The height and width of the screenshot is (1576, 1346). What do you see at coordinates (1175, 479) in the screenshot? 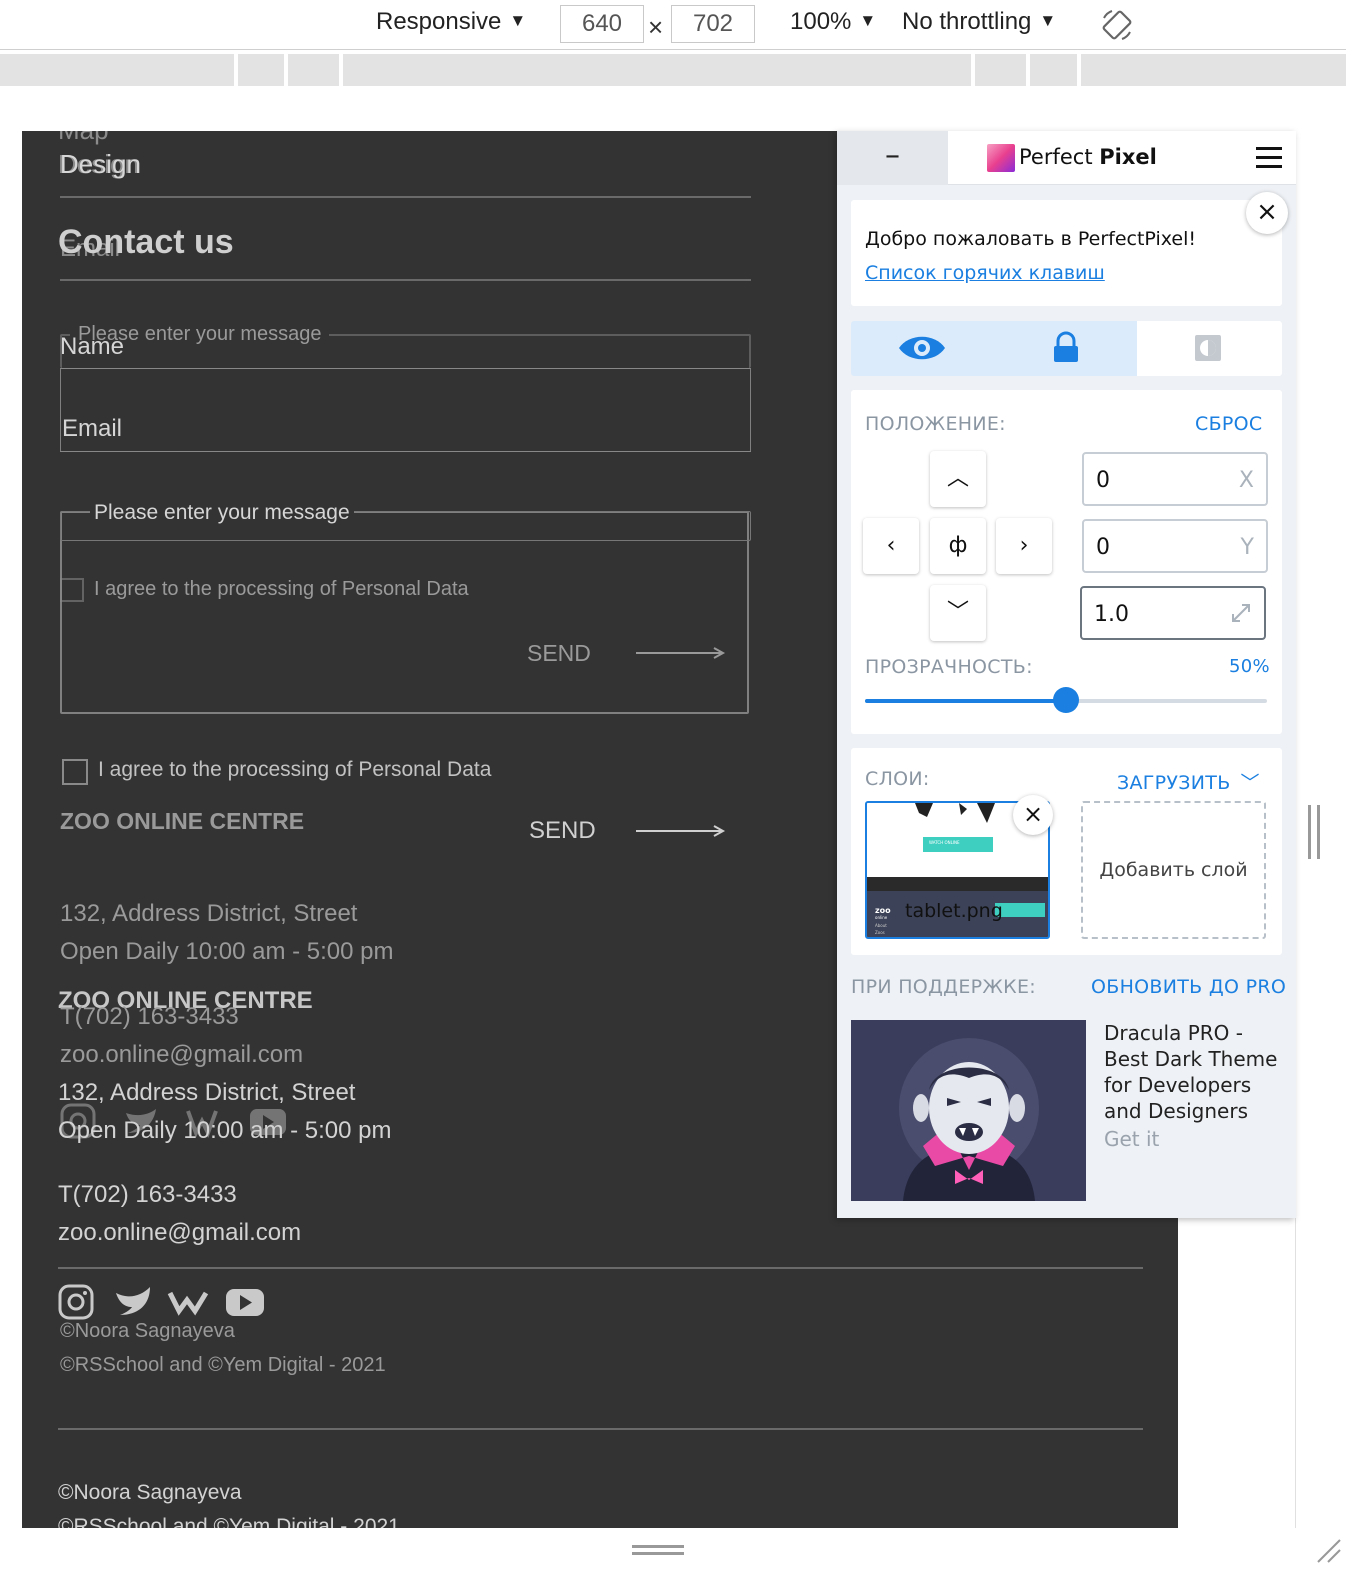
I see `x-position-field: 0X` at bounding box center [1175, 479].